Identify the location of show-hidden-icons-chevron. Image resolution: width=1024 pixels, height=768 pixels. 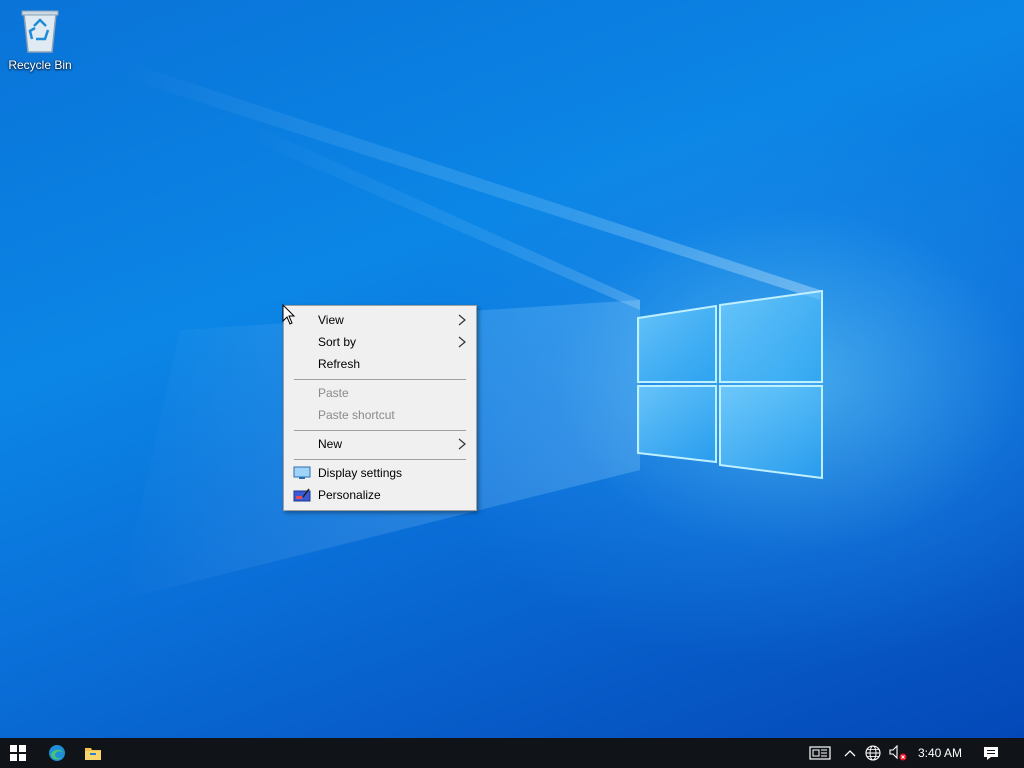
(850, 753).